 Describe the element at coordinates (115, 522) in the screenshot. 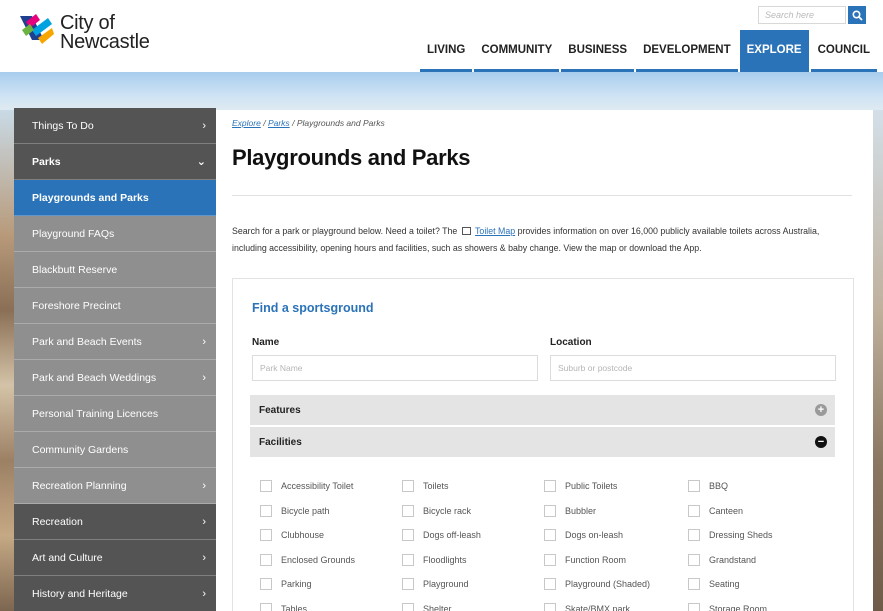

I see `sidebar-item-recreation: Recreation ›` at that location.